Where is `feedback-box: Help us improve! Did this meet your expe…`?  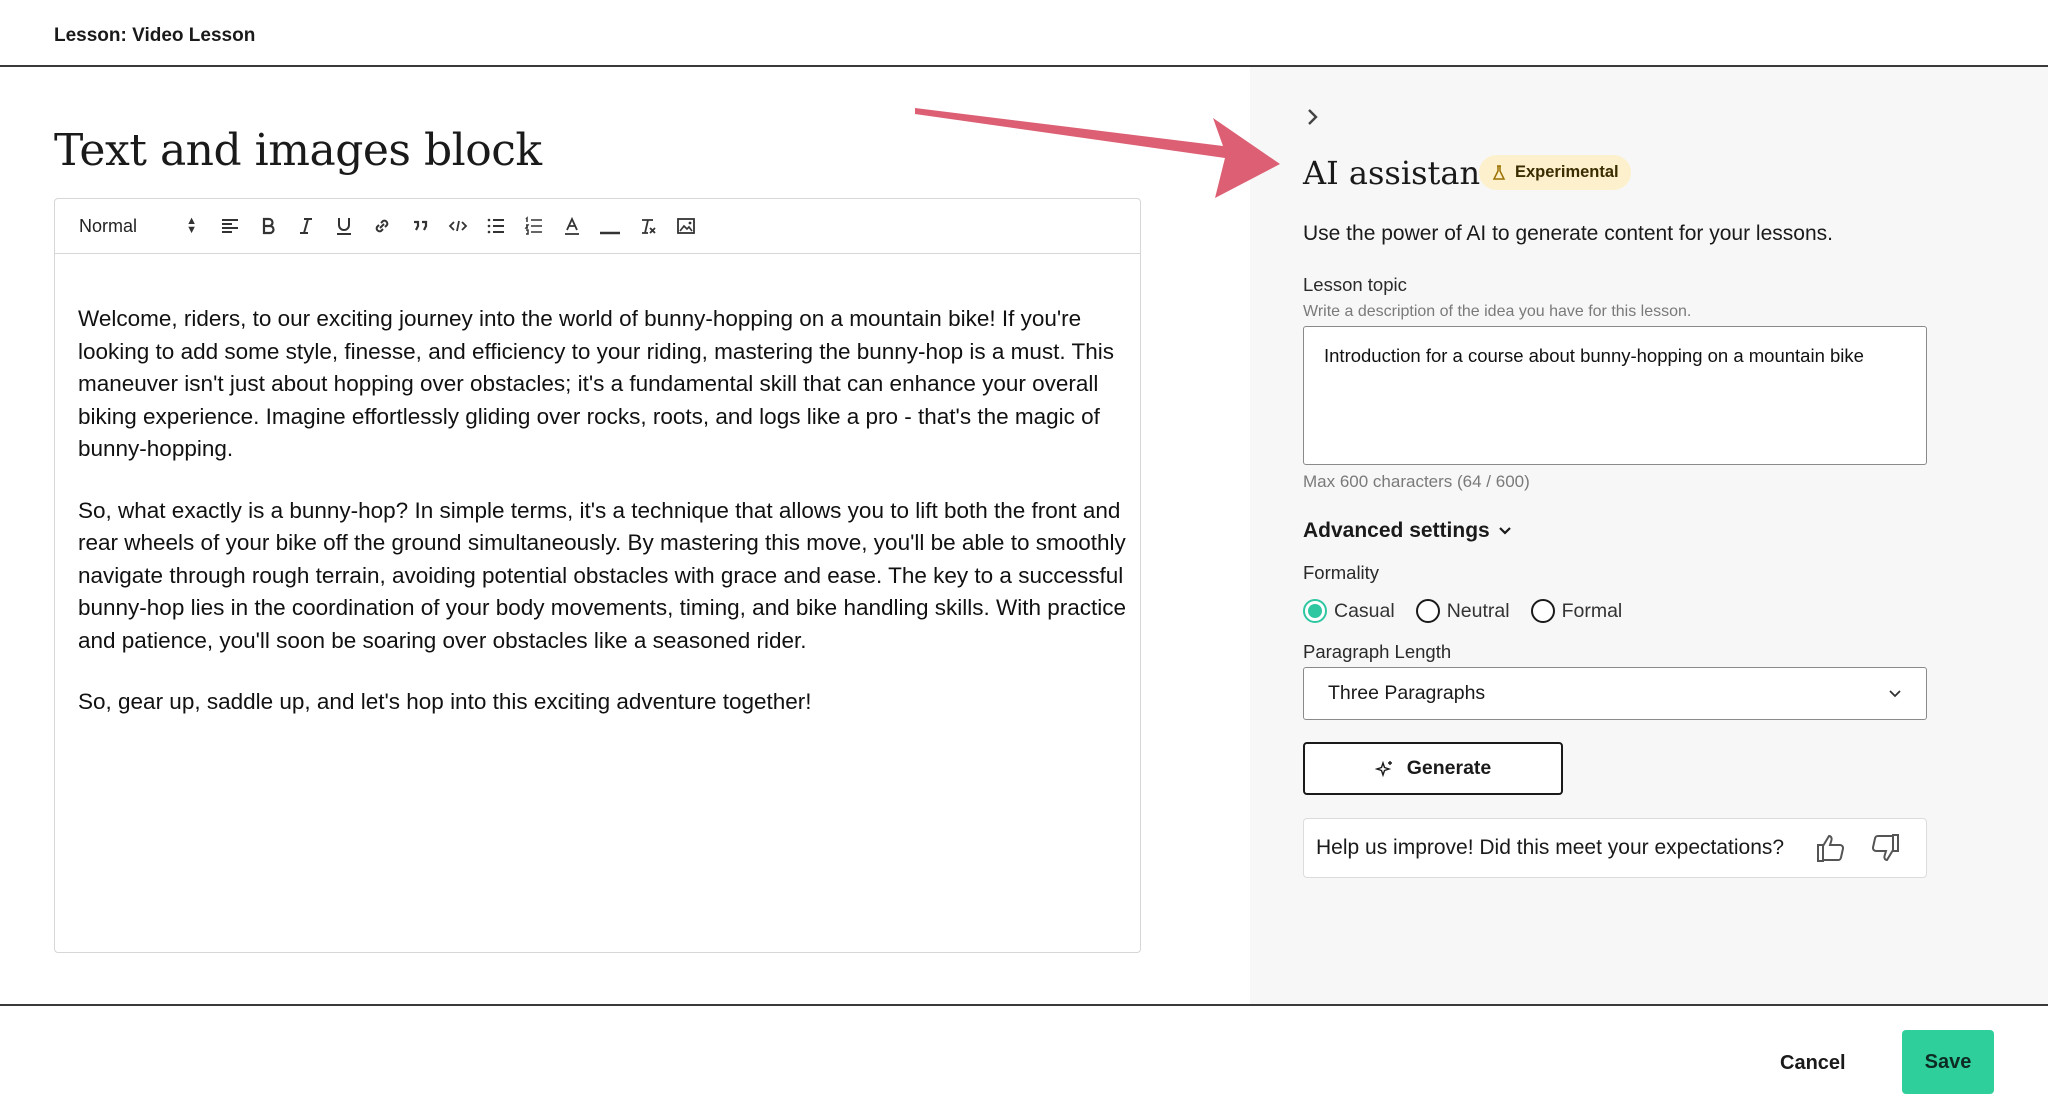 feedback-box: Help us improve! Did this meet your expe… is located at coordinates (1615, 848).